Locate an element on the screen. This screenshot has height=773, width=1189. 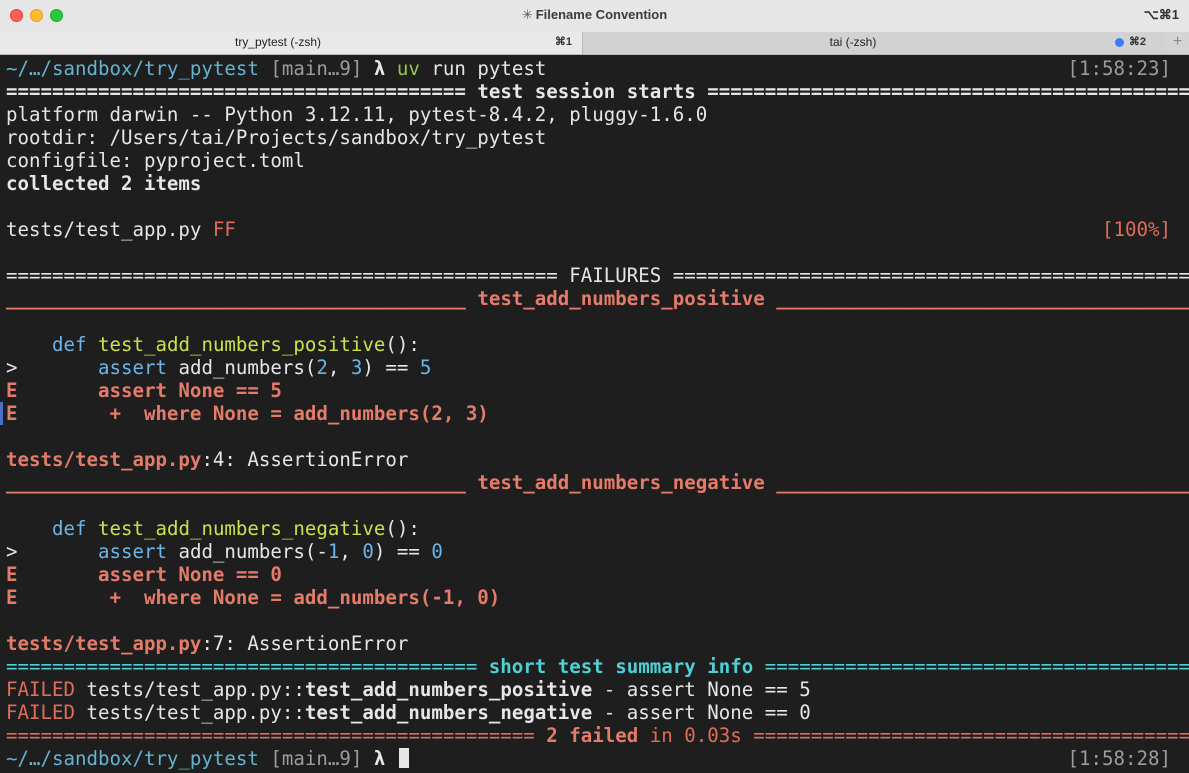
tab-tai: tai (-zsh) ⌘2 is located at coordinates (874, 43).